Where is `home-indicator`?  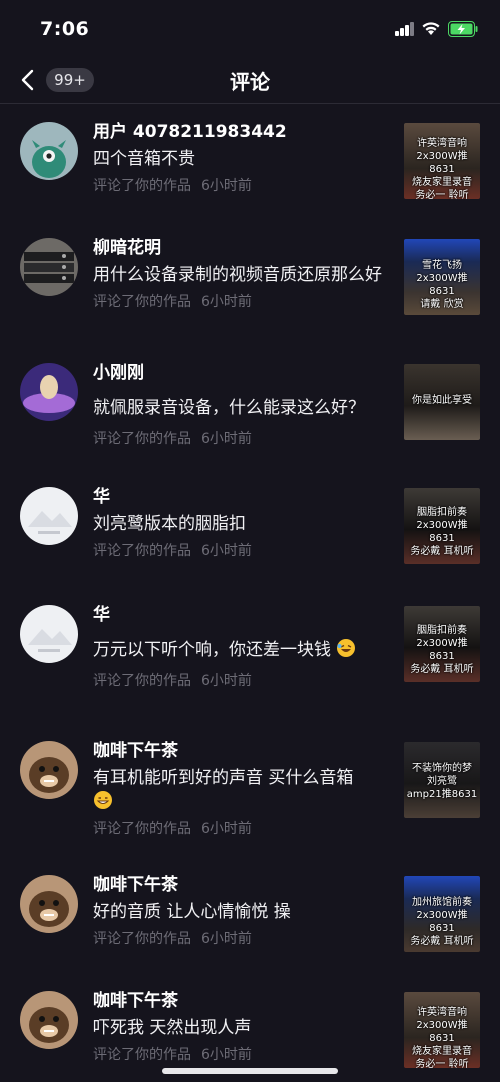 home-indicator is located at coordinates (250, 1071).